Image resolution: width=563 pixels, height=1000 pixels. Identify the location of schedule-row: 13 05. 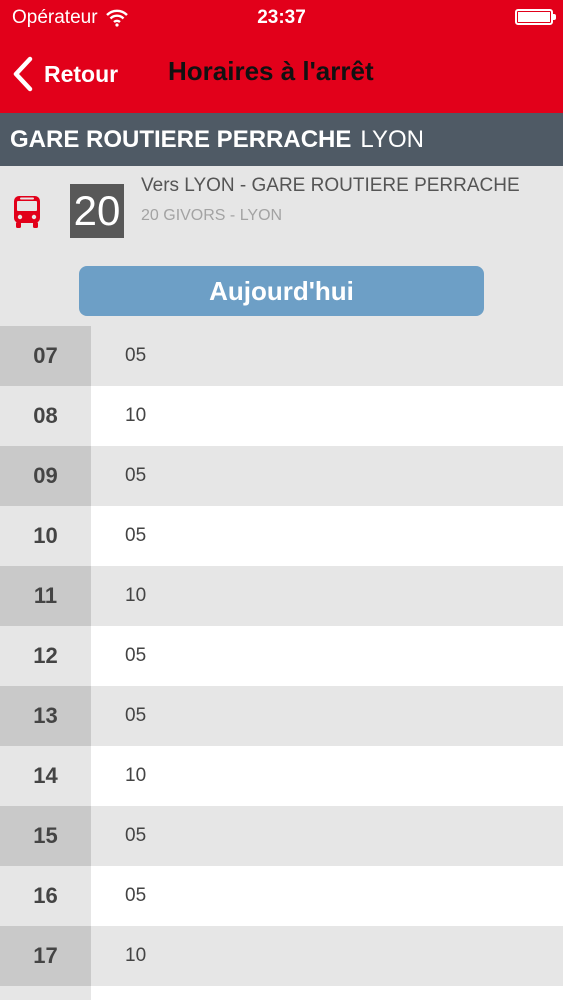
(281, 716).